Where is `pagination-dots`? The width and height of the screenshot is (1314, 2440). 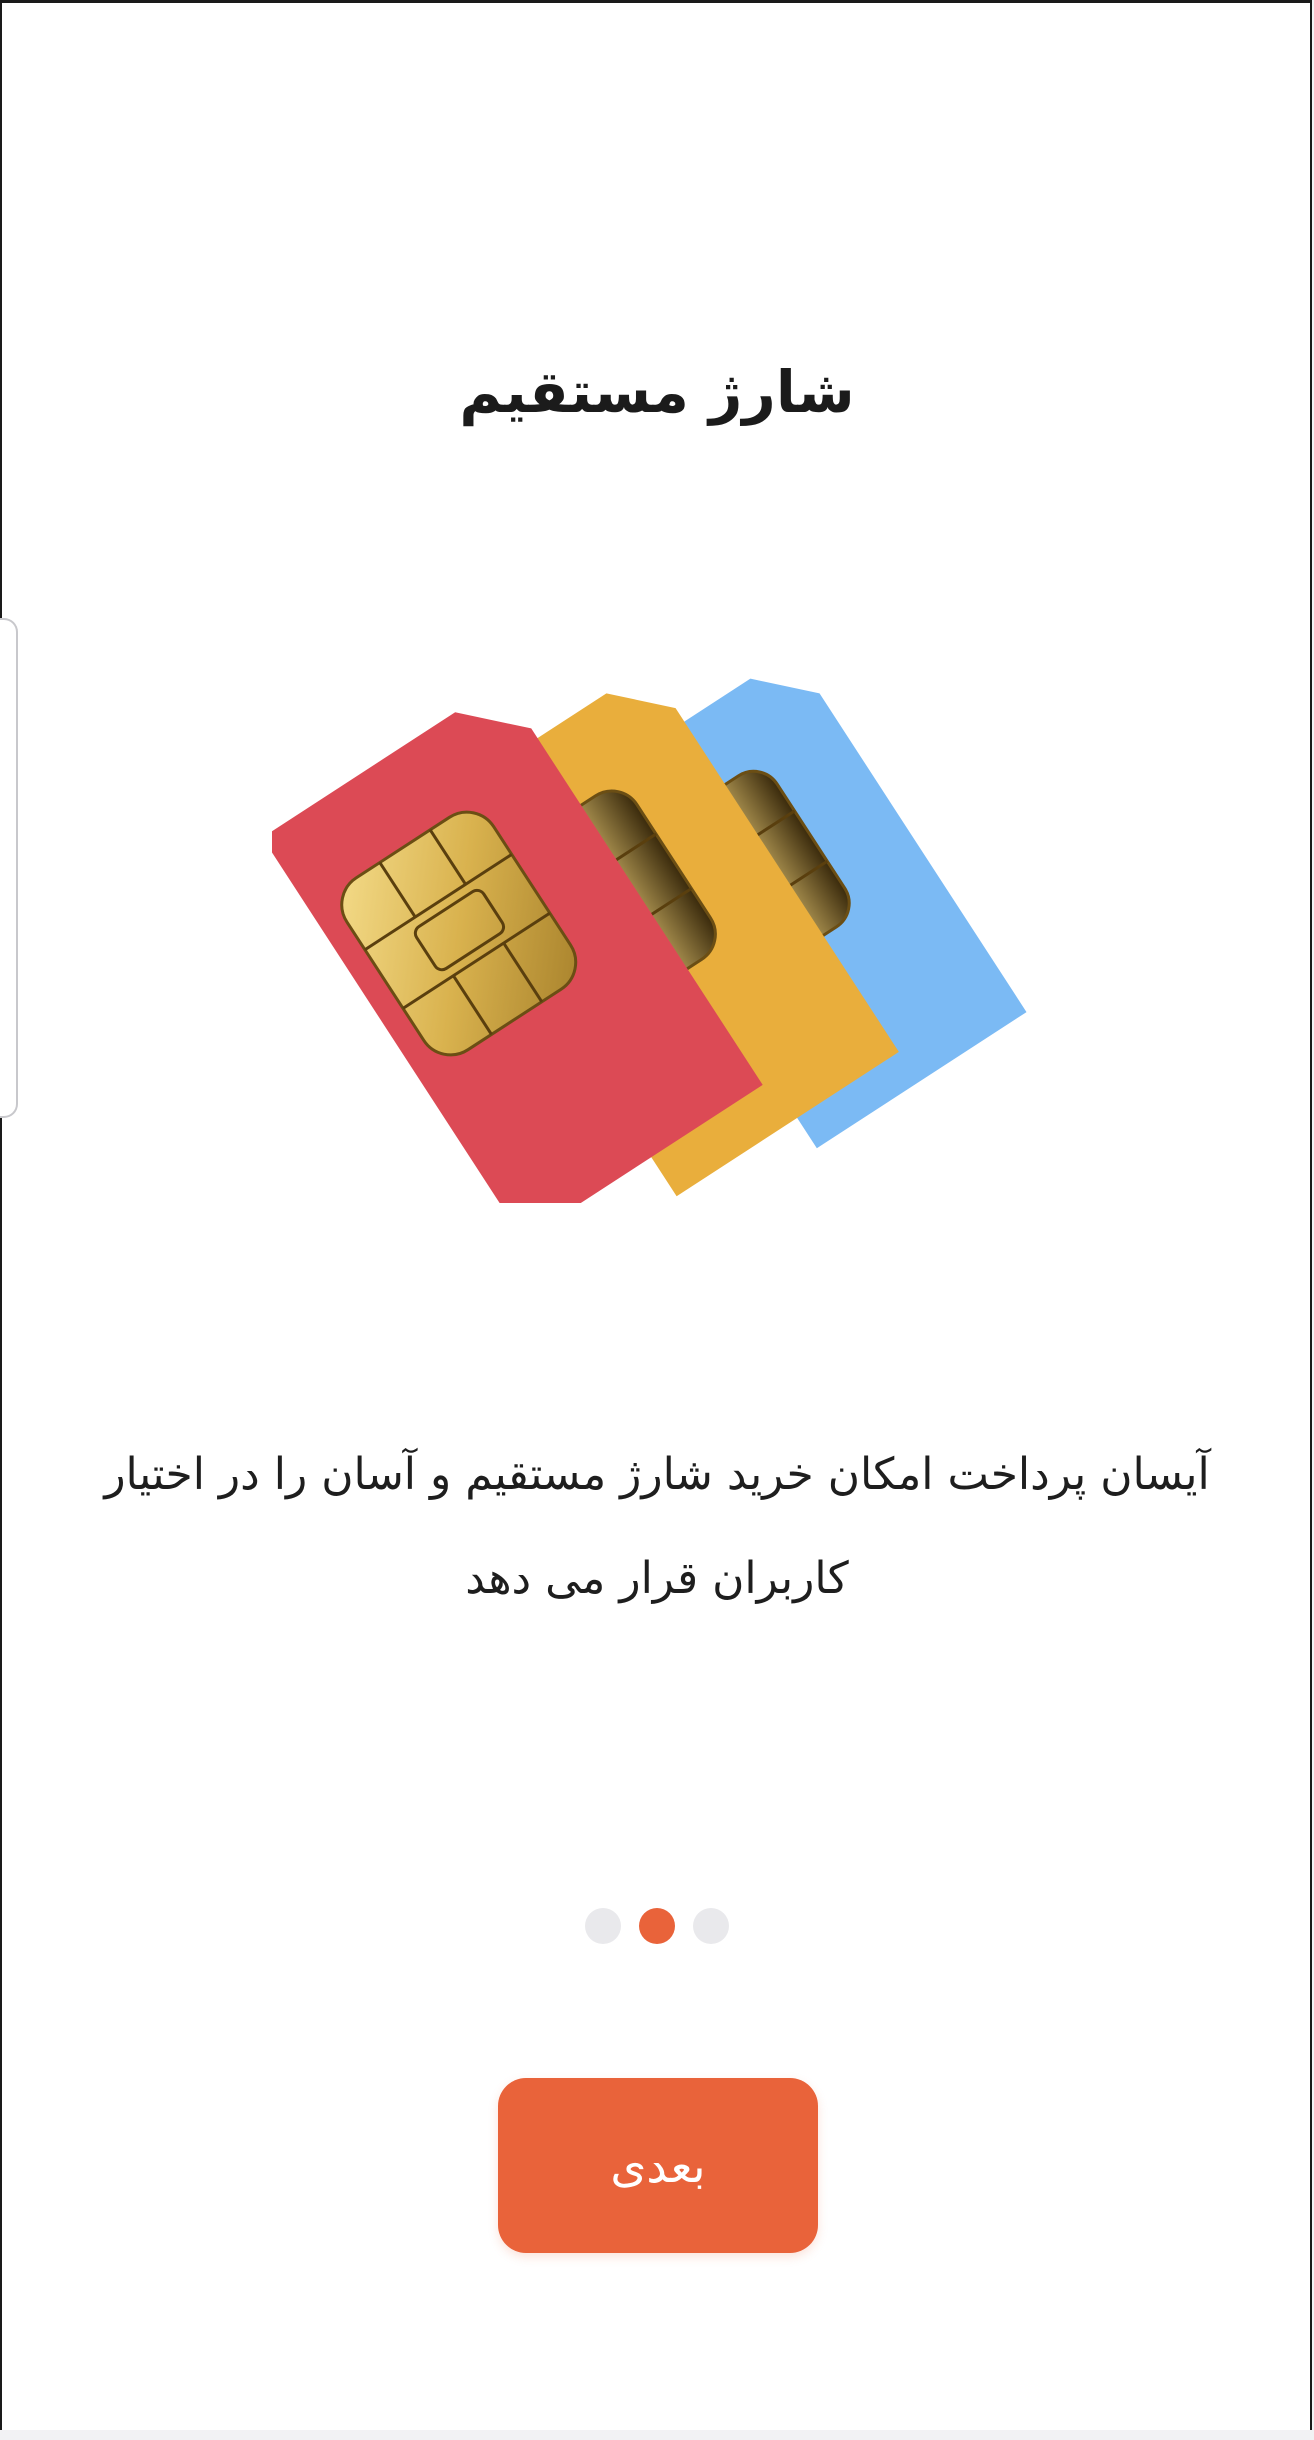
pagination-dots is located at coordinates (657, 1926).